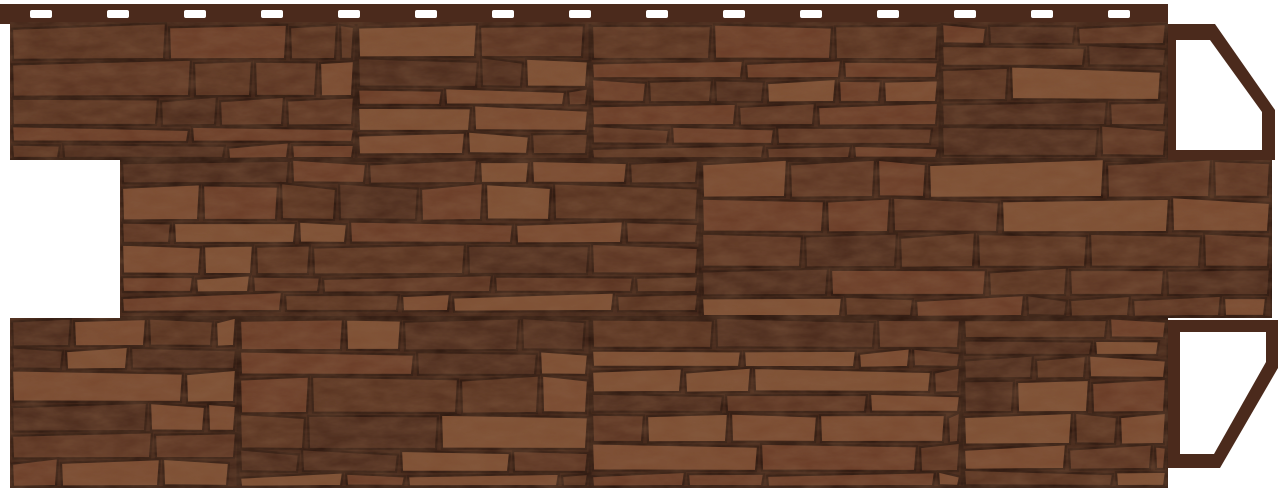  I want to click on nailing-flange, so click(584, 14).